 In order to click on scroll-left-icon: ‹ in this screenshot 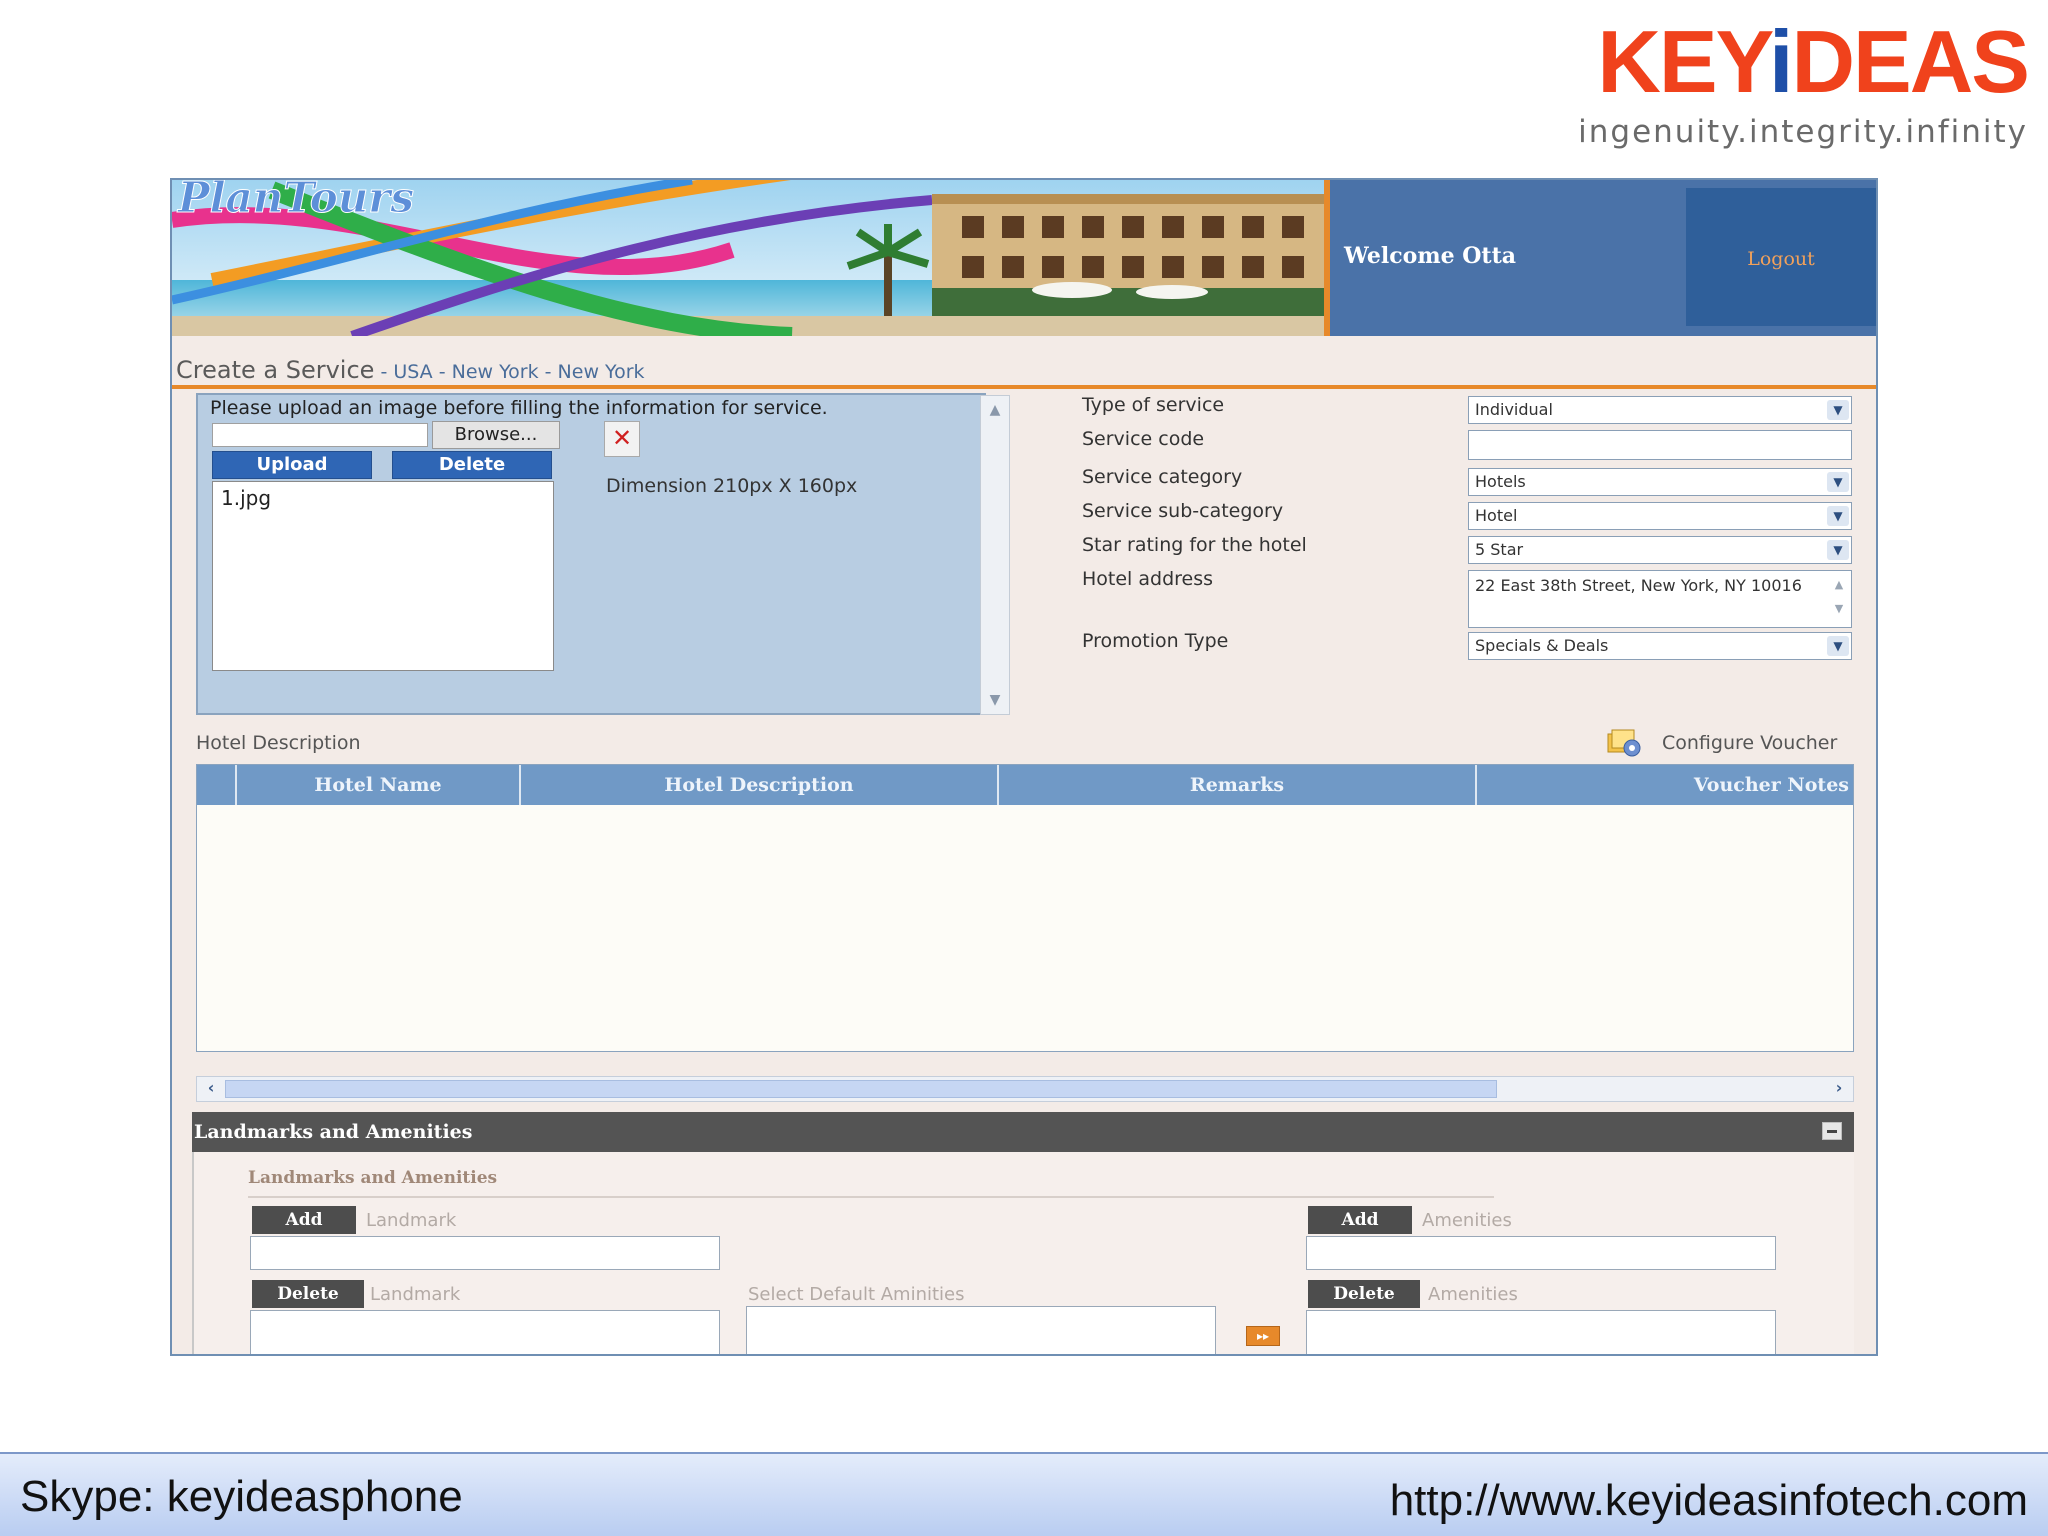, I will do `click(211, 1089)`.